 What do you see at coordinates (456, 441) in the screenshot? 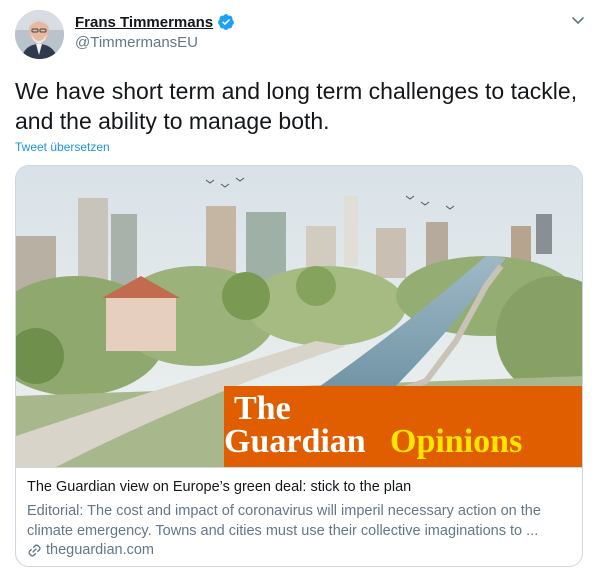
I see `brand-word-opinions: Opinions` at bounding box center [456, 441].